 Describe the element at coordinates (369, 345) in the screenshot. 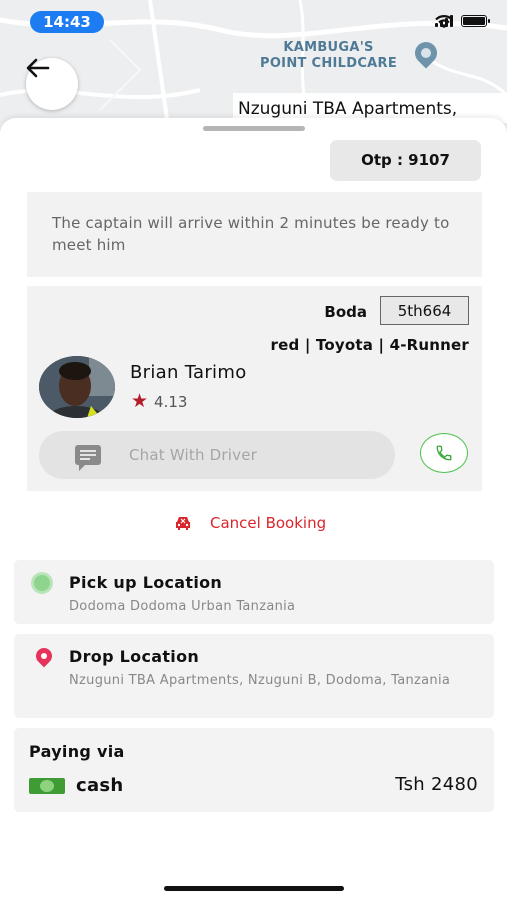

I see `vehicle-description: red | Toyota | 4-Runner` at that location.